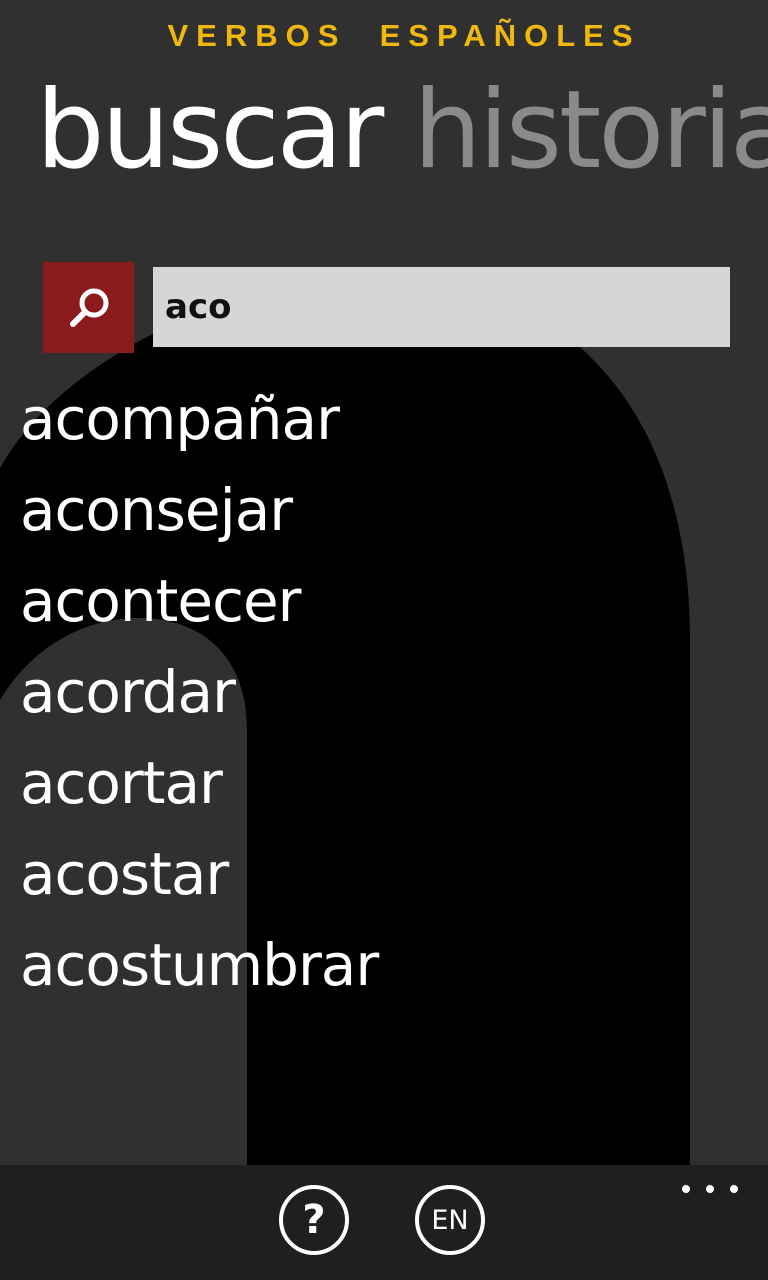 Image resolution: width=768 pixels, height=1280 pixels. I want to click on language-button: EN, so click(450, 1220).